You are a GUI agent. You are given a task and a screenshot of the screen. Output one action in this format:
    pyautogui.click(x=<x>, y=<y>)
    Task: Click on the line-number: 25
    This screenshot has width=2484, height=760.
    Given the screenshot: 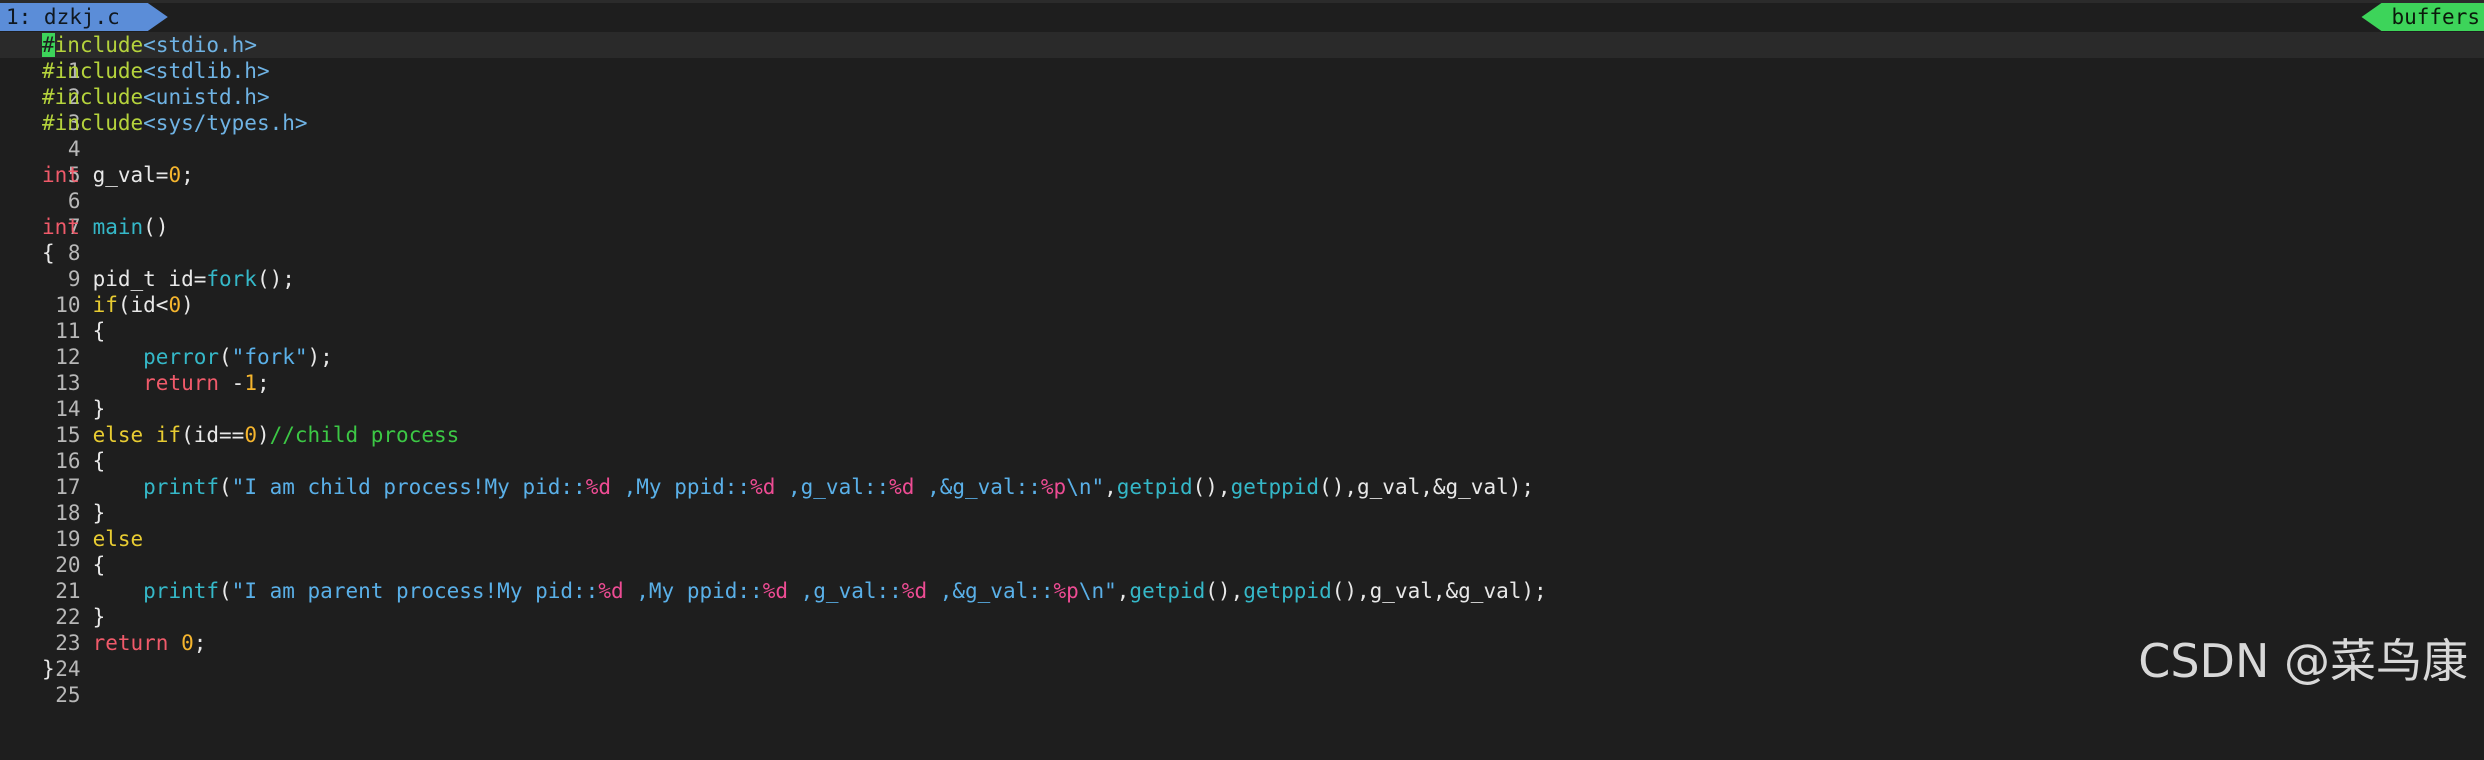 What is the action you would take?
    pyautogui.click(x=68, y=695)
    